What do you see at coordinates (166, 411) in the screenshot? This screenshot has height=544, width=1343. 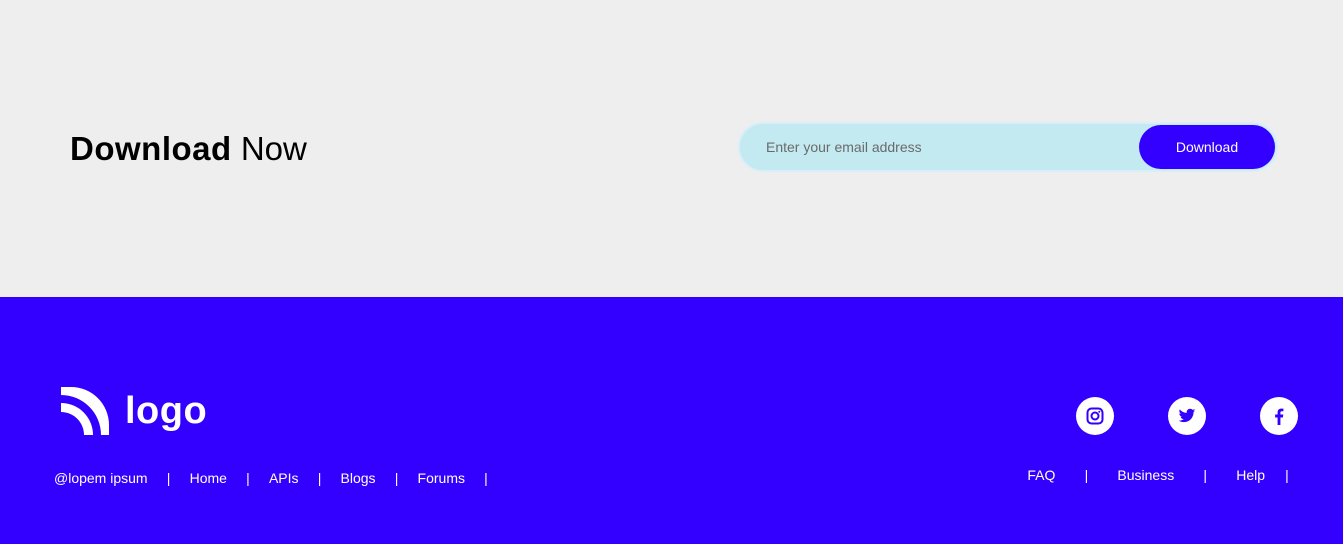 I see `logo-text: logo` at bounding box center [166, 411].